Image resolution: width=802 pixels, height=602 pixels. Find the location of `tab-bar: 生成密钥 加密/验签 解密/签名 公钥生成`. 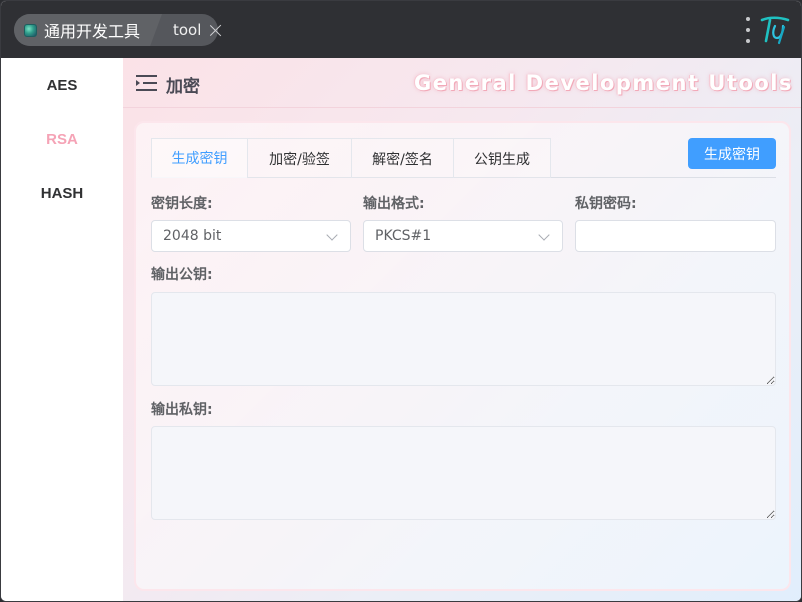

tab-bar: 生成密钥 加密/验签 解密/签名 公钥生成 is located at coordinates (463, 158).